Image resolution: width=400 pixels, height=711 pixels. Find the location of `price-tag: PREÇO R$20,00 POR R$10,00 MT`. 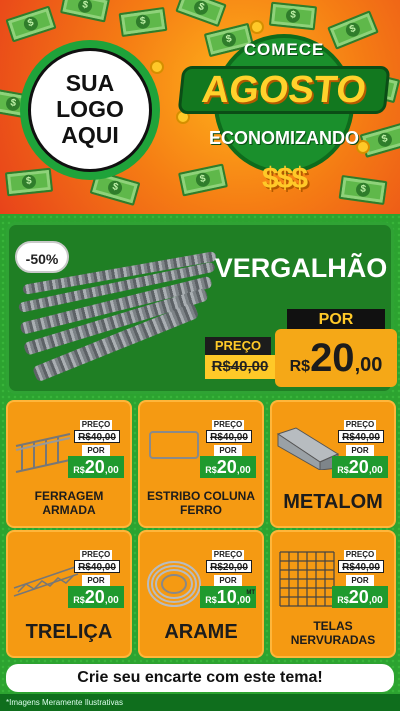

price-tag: PREÇO R$20,00 POR R$10,00 MT is located at coordinates (228, 579).